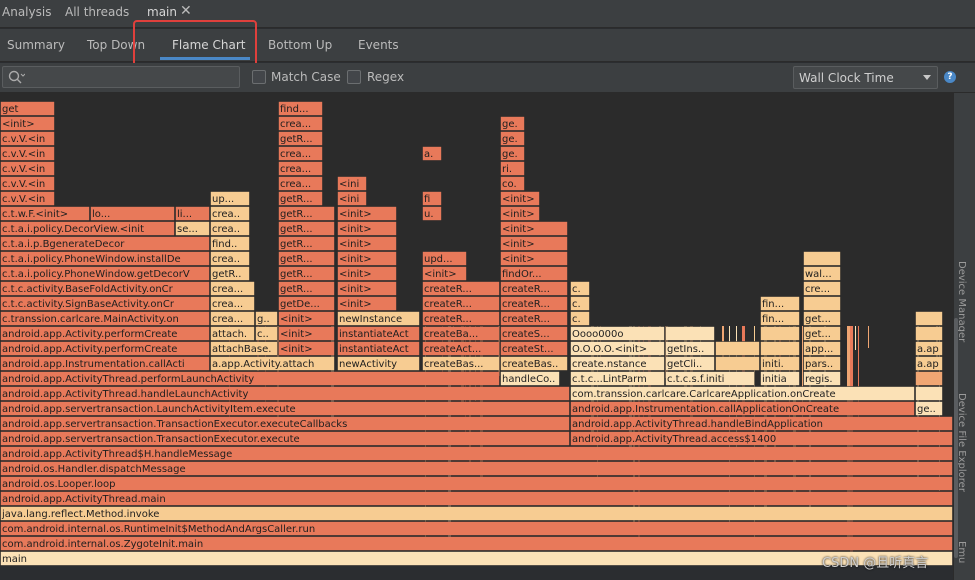 Image resolution: width=975 pixels, height=580 pixels. I want to click on flame-frame: a., so click(432, 153).